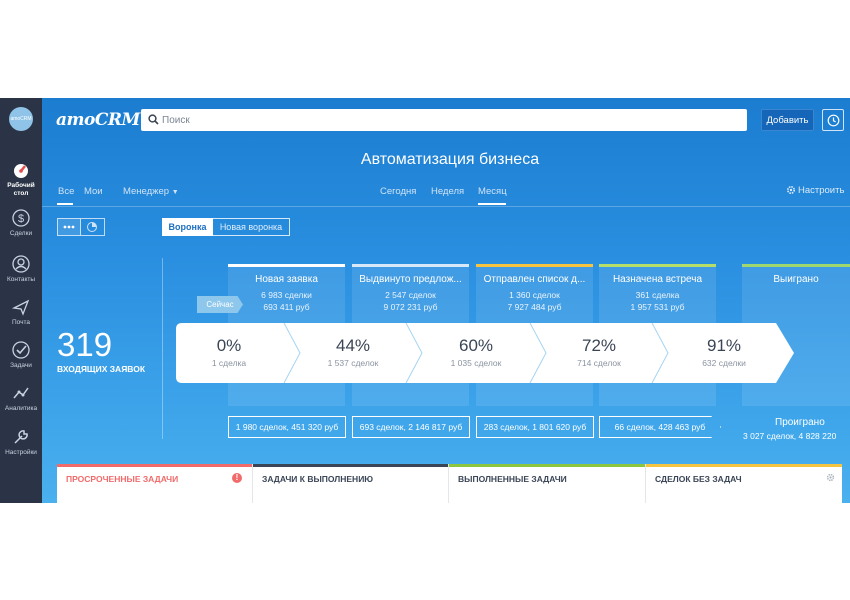 Image resolution: width=850 pixels, height=600 pixels. Describe the element at coordinates (21, 437) in the screenshot. I see `settings-icon` at that location.